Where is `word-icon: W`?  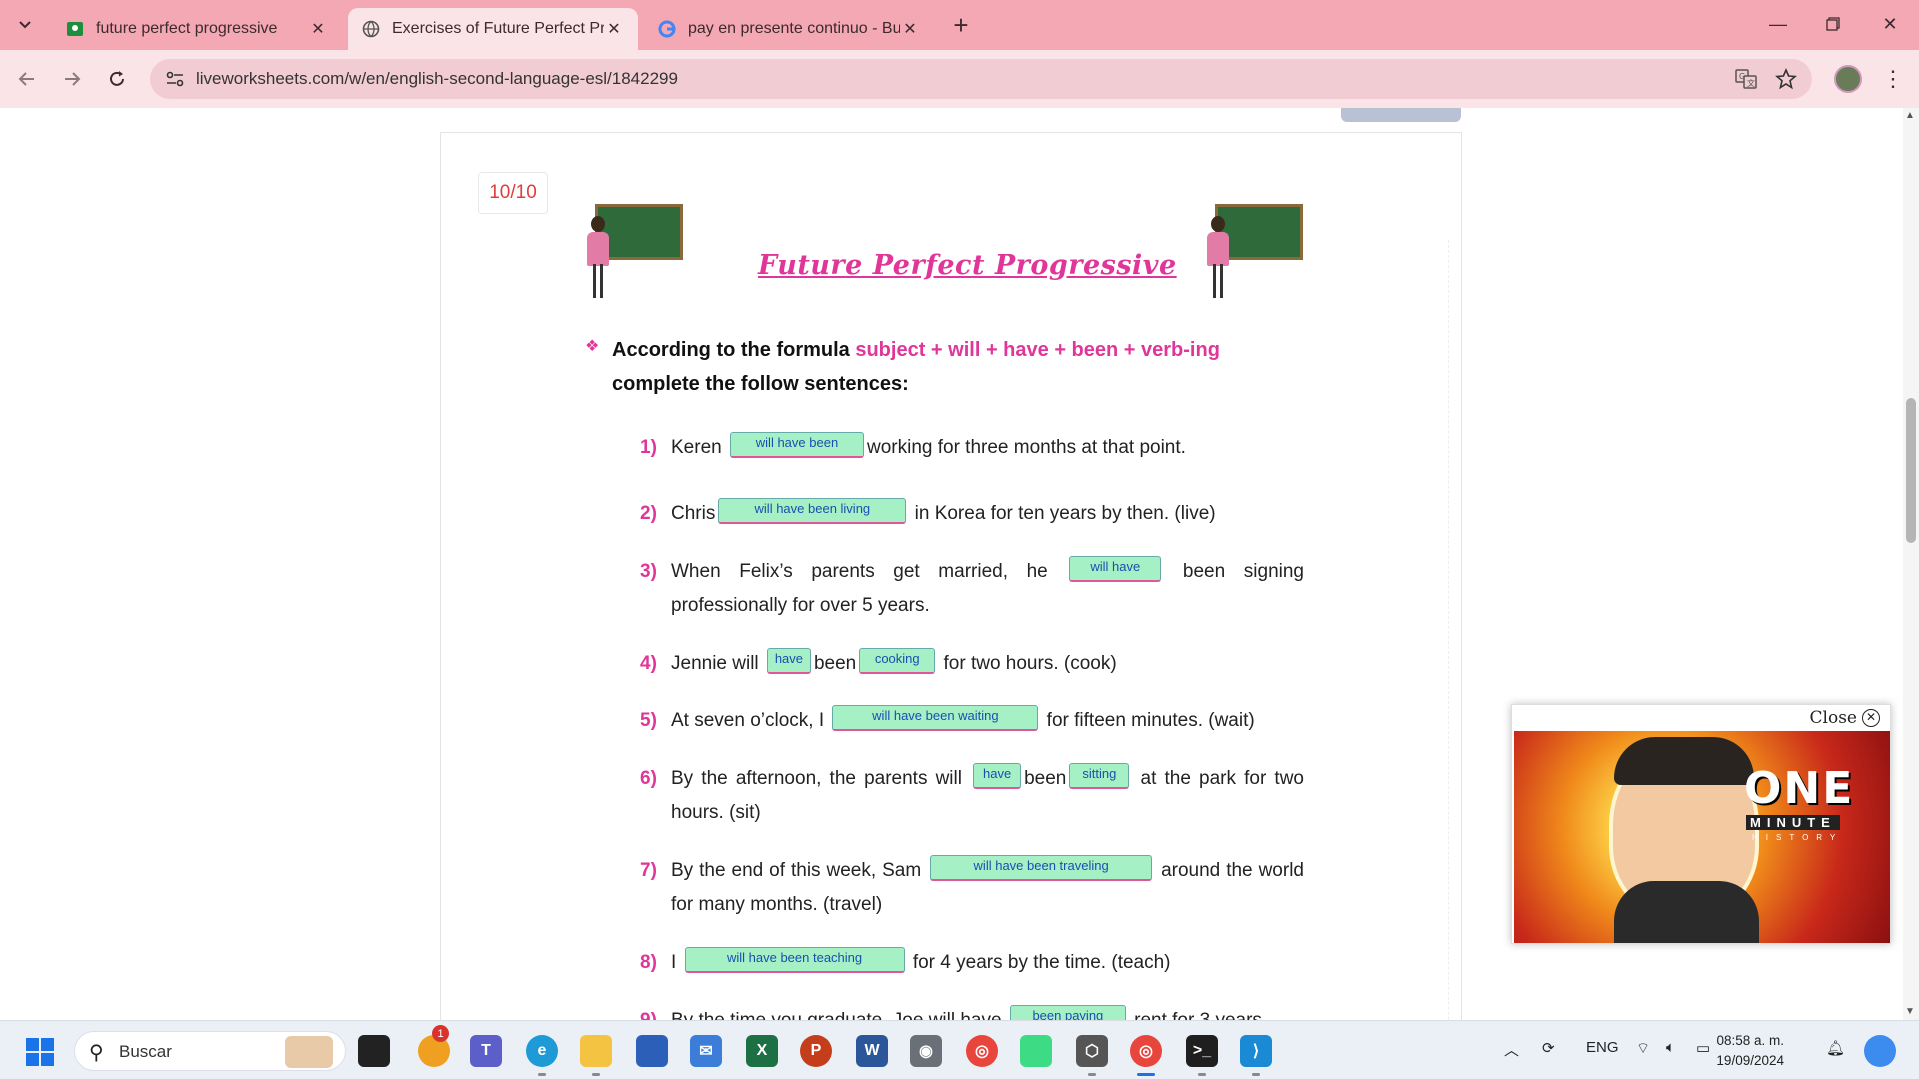
word-icon: W is located at coordinates (872, 1051).